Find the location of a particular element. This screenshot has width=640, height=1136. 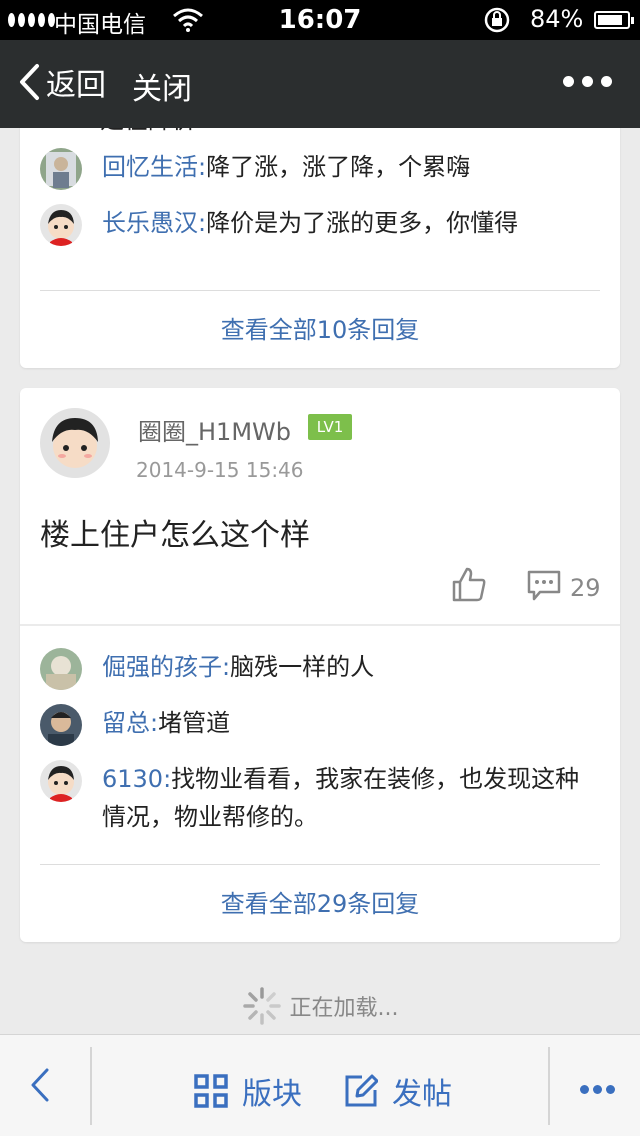

reply-text: 堵管道 is located at coordinates (194, 723).